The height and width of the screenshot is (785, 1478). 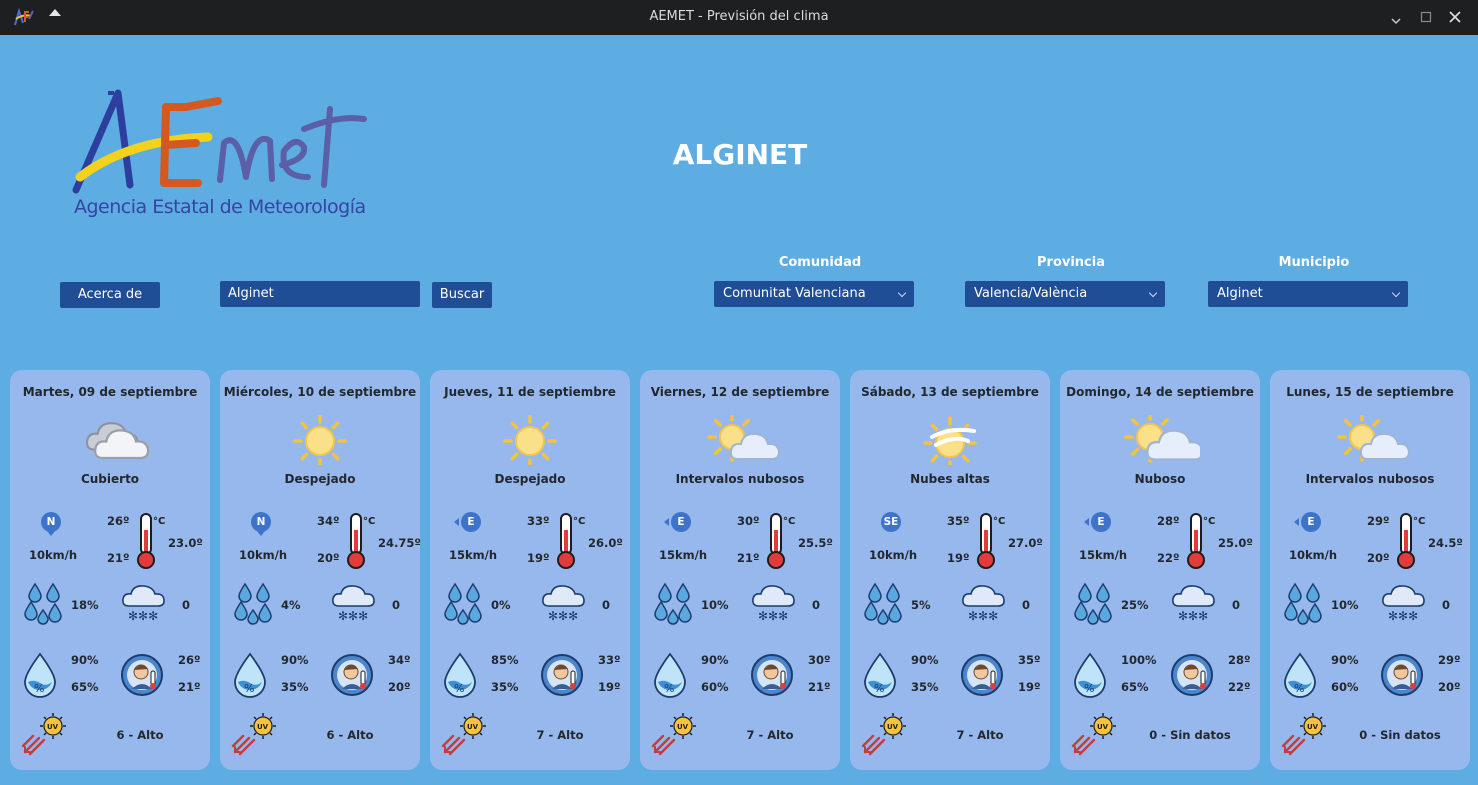 What do you see at coordinates (110, 392) in the screenshot?
I see `forecast-date: Martes, 09 de septiembre` at bounding box center [110, 392].